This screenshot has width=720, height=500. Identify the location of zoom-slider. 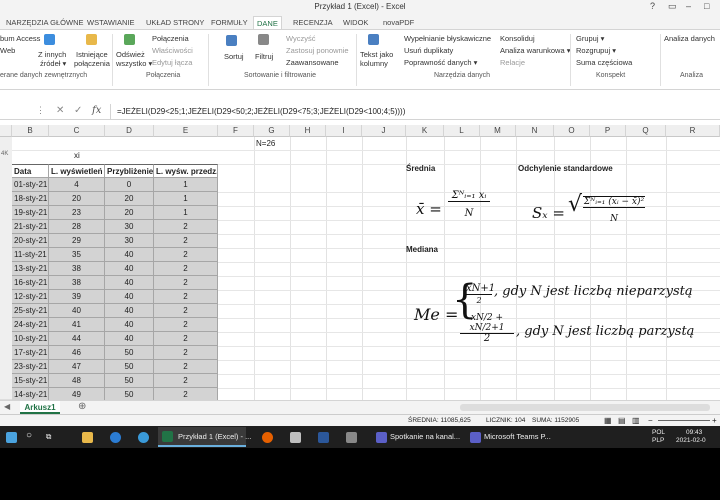
(684, 420).